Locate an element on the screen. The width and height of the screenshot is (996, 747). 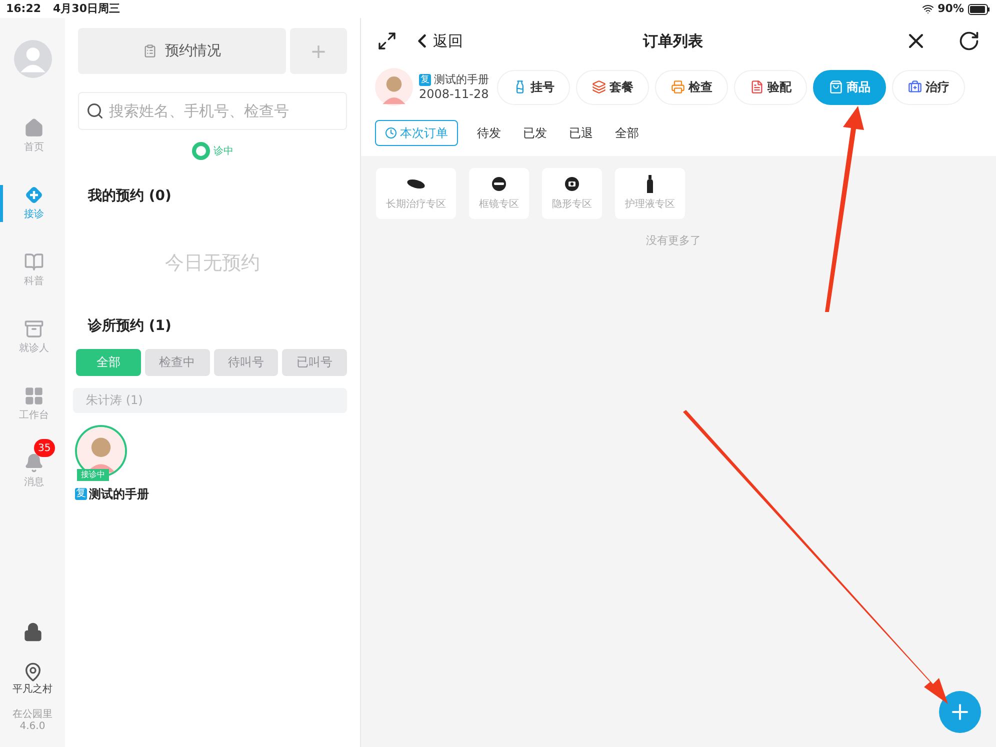
nav-item: 就诊人 is located at coordinates (32, 337).